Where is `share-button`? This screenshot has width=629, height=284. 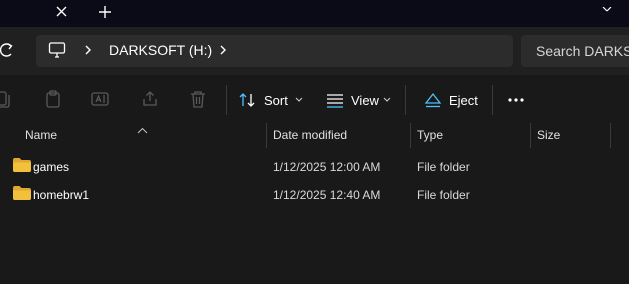 share-button is located at coordinates (150, 99).